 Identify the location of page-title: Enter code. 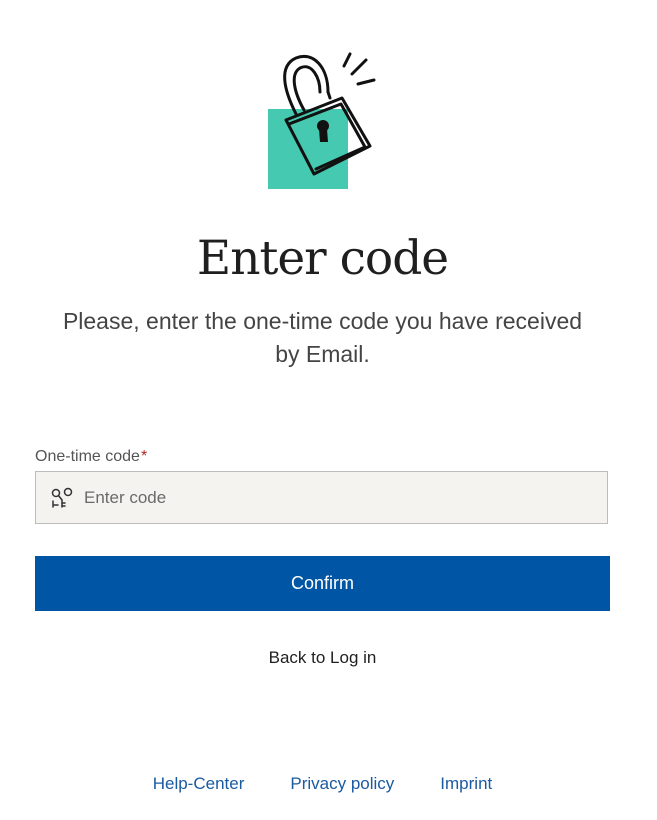
(322, 258).